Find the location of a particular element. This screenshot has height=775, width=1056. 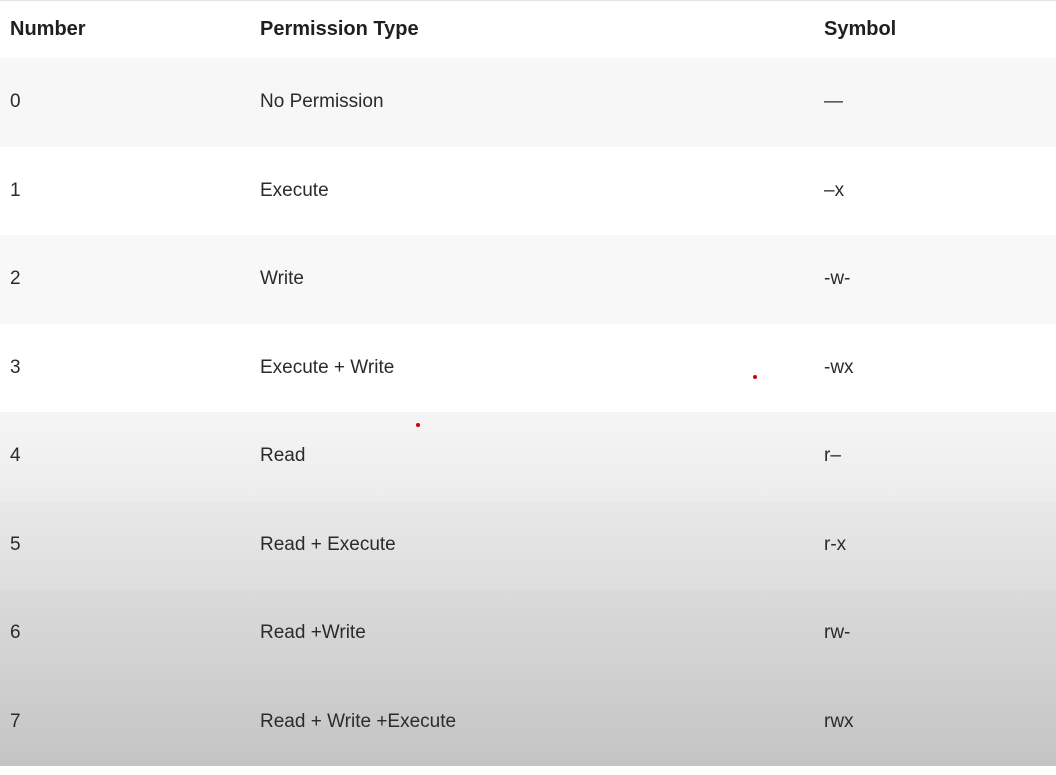

table-row: 3 Execute + Write -wx is located at coordinates (528, 367).